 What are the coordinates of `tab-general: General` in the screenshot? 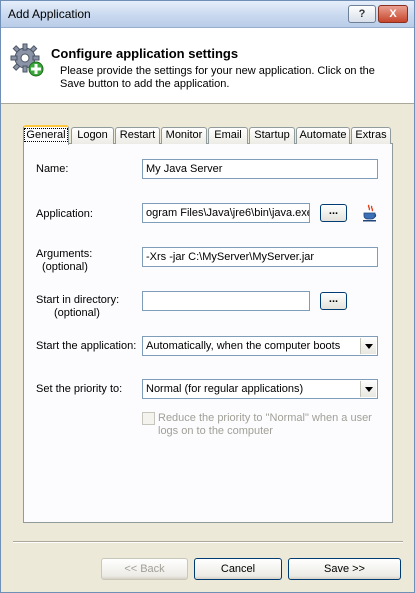 It's located at (46, 135).